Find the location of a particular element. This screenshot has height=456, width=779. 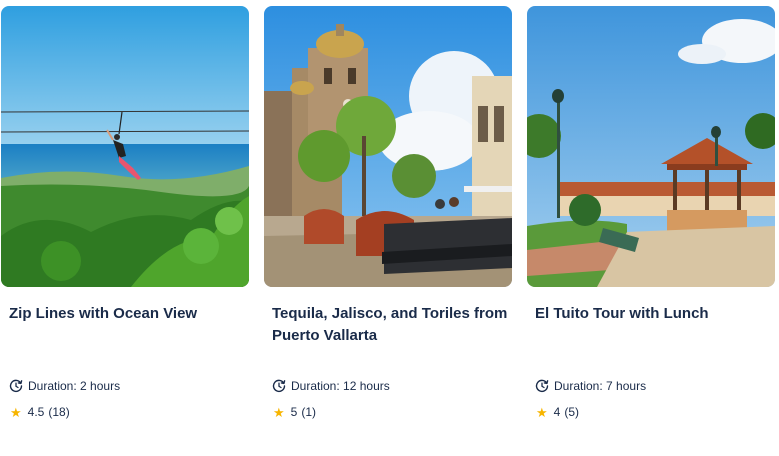

review-count: (1) is located at coordinates (309, 412).